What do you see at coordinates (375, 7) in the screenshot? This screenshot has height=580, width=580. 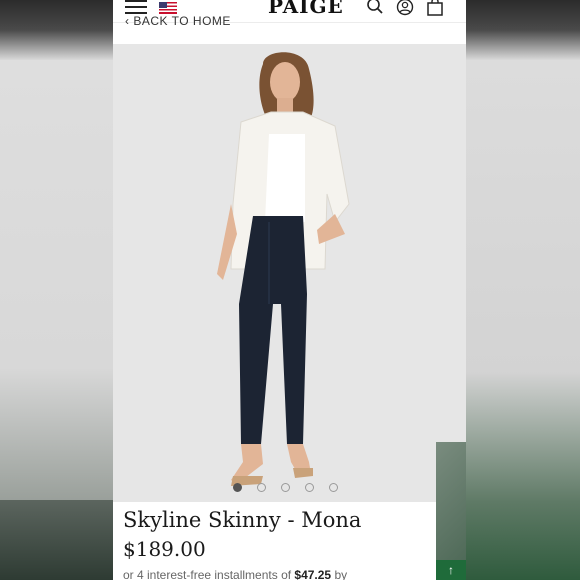 I see `search-icon` at bounding box center [375, 7].